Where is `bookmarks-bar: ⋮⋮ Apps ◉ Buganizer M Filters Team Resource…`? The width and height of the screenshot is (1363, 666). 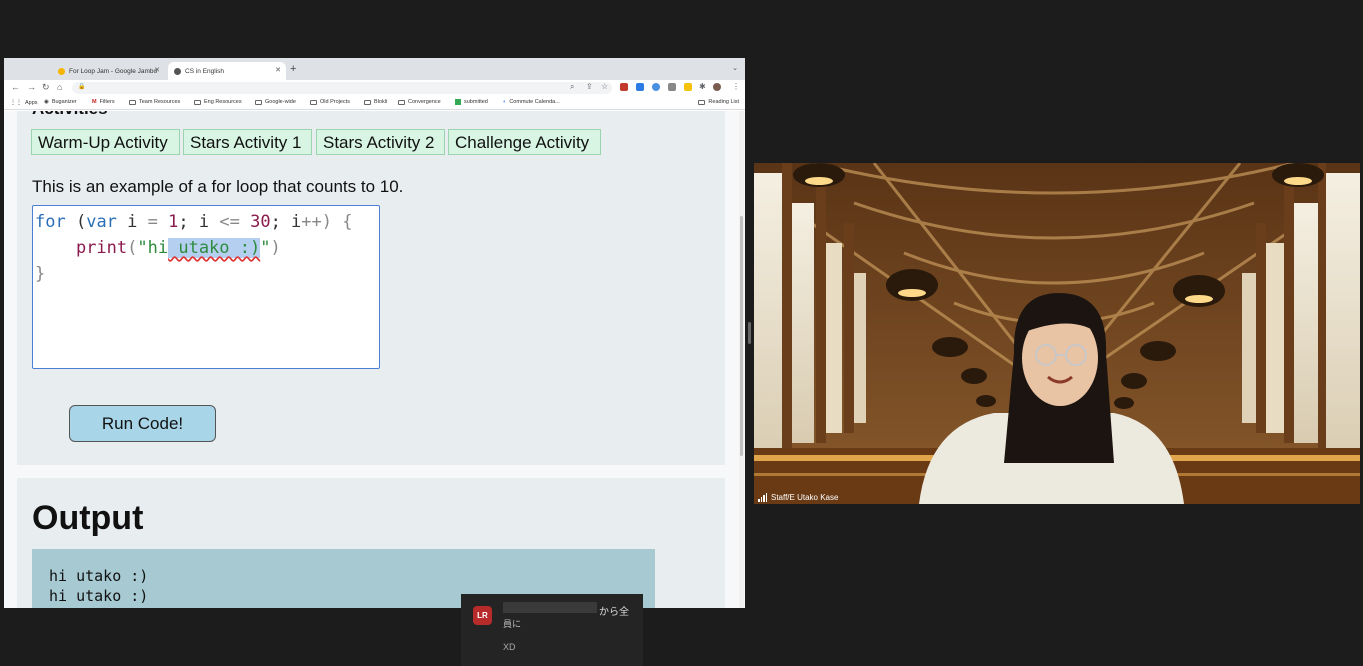
bookmarks-bar: ⋮⋮ Apps ◉ Buganizer M Filters Team Resource… is located at coordinates (374, 103).